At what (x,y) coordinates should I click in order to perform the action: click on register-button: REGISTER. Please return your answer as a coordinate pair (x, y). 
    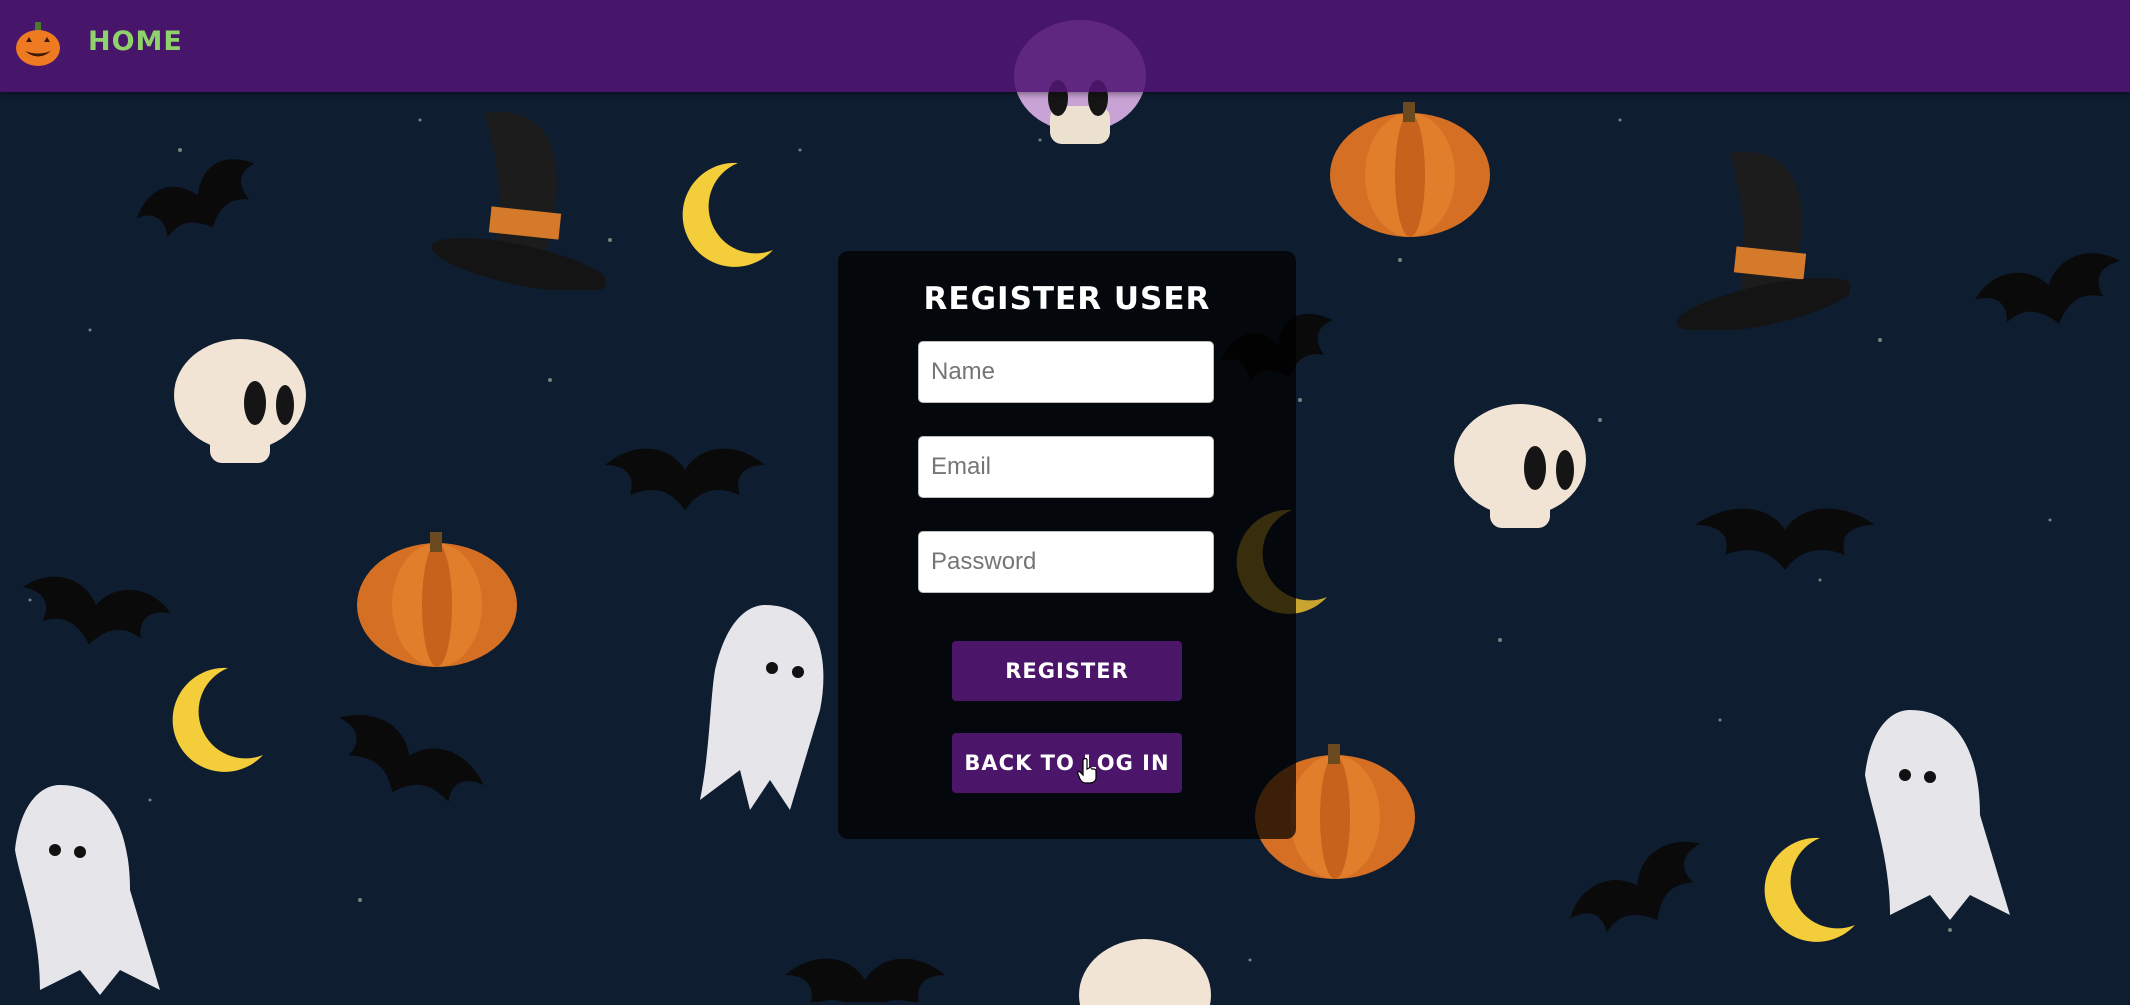
    Looking at the image, I should click on (1067, 671).